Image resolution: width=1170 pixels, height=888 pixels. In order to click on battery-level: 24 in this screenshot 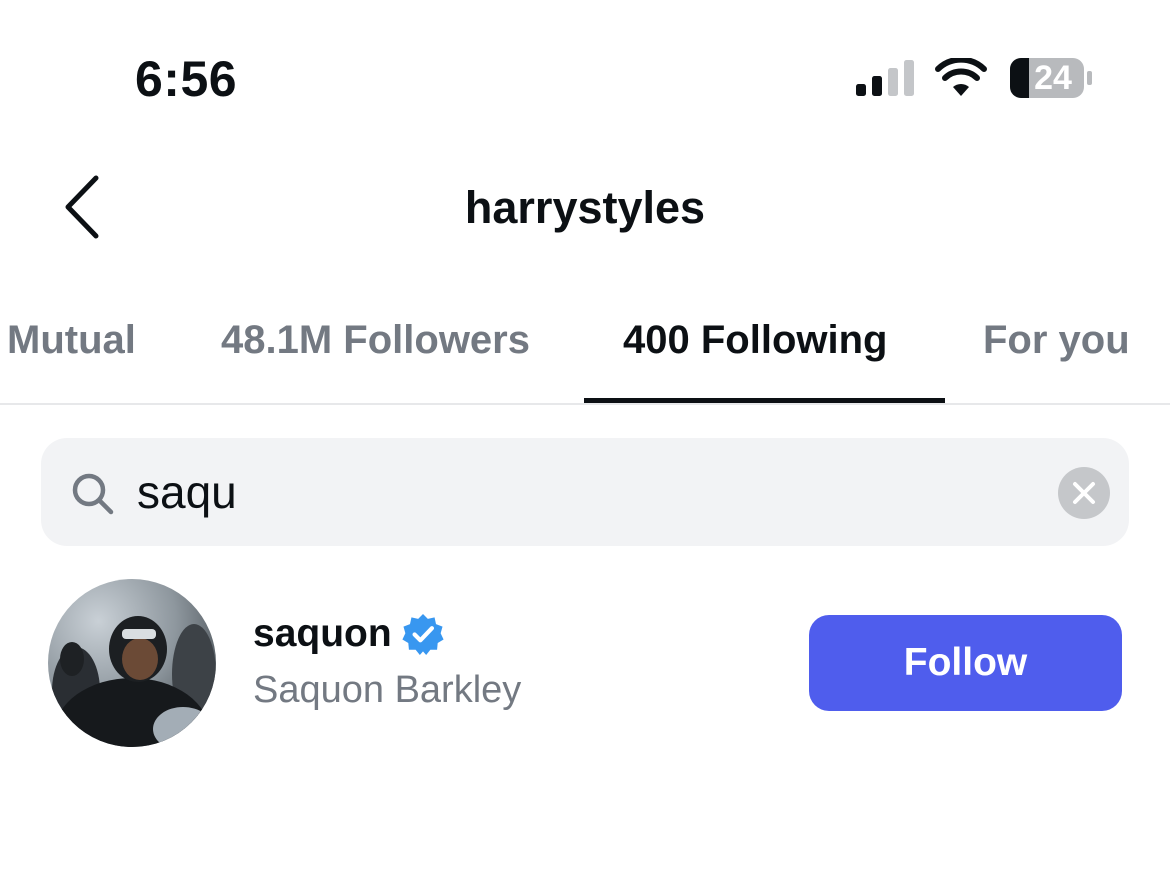, I will do `click(1053, 78)`.